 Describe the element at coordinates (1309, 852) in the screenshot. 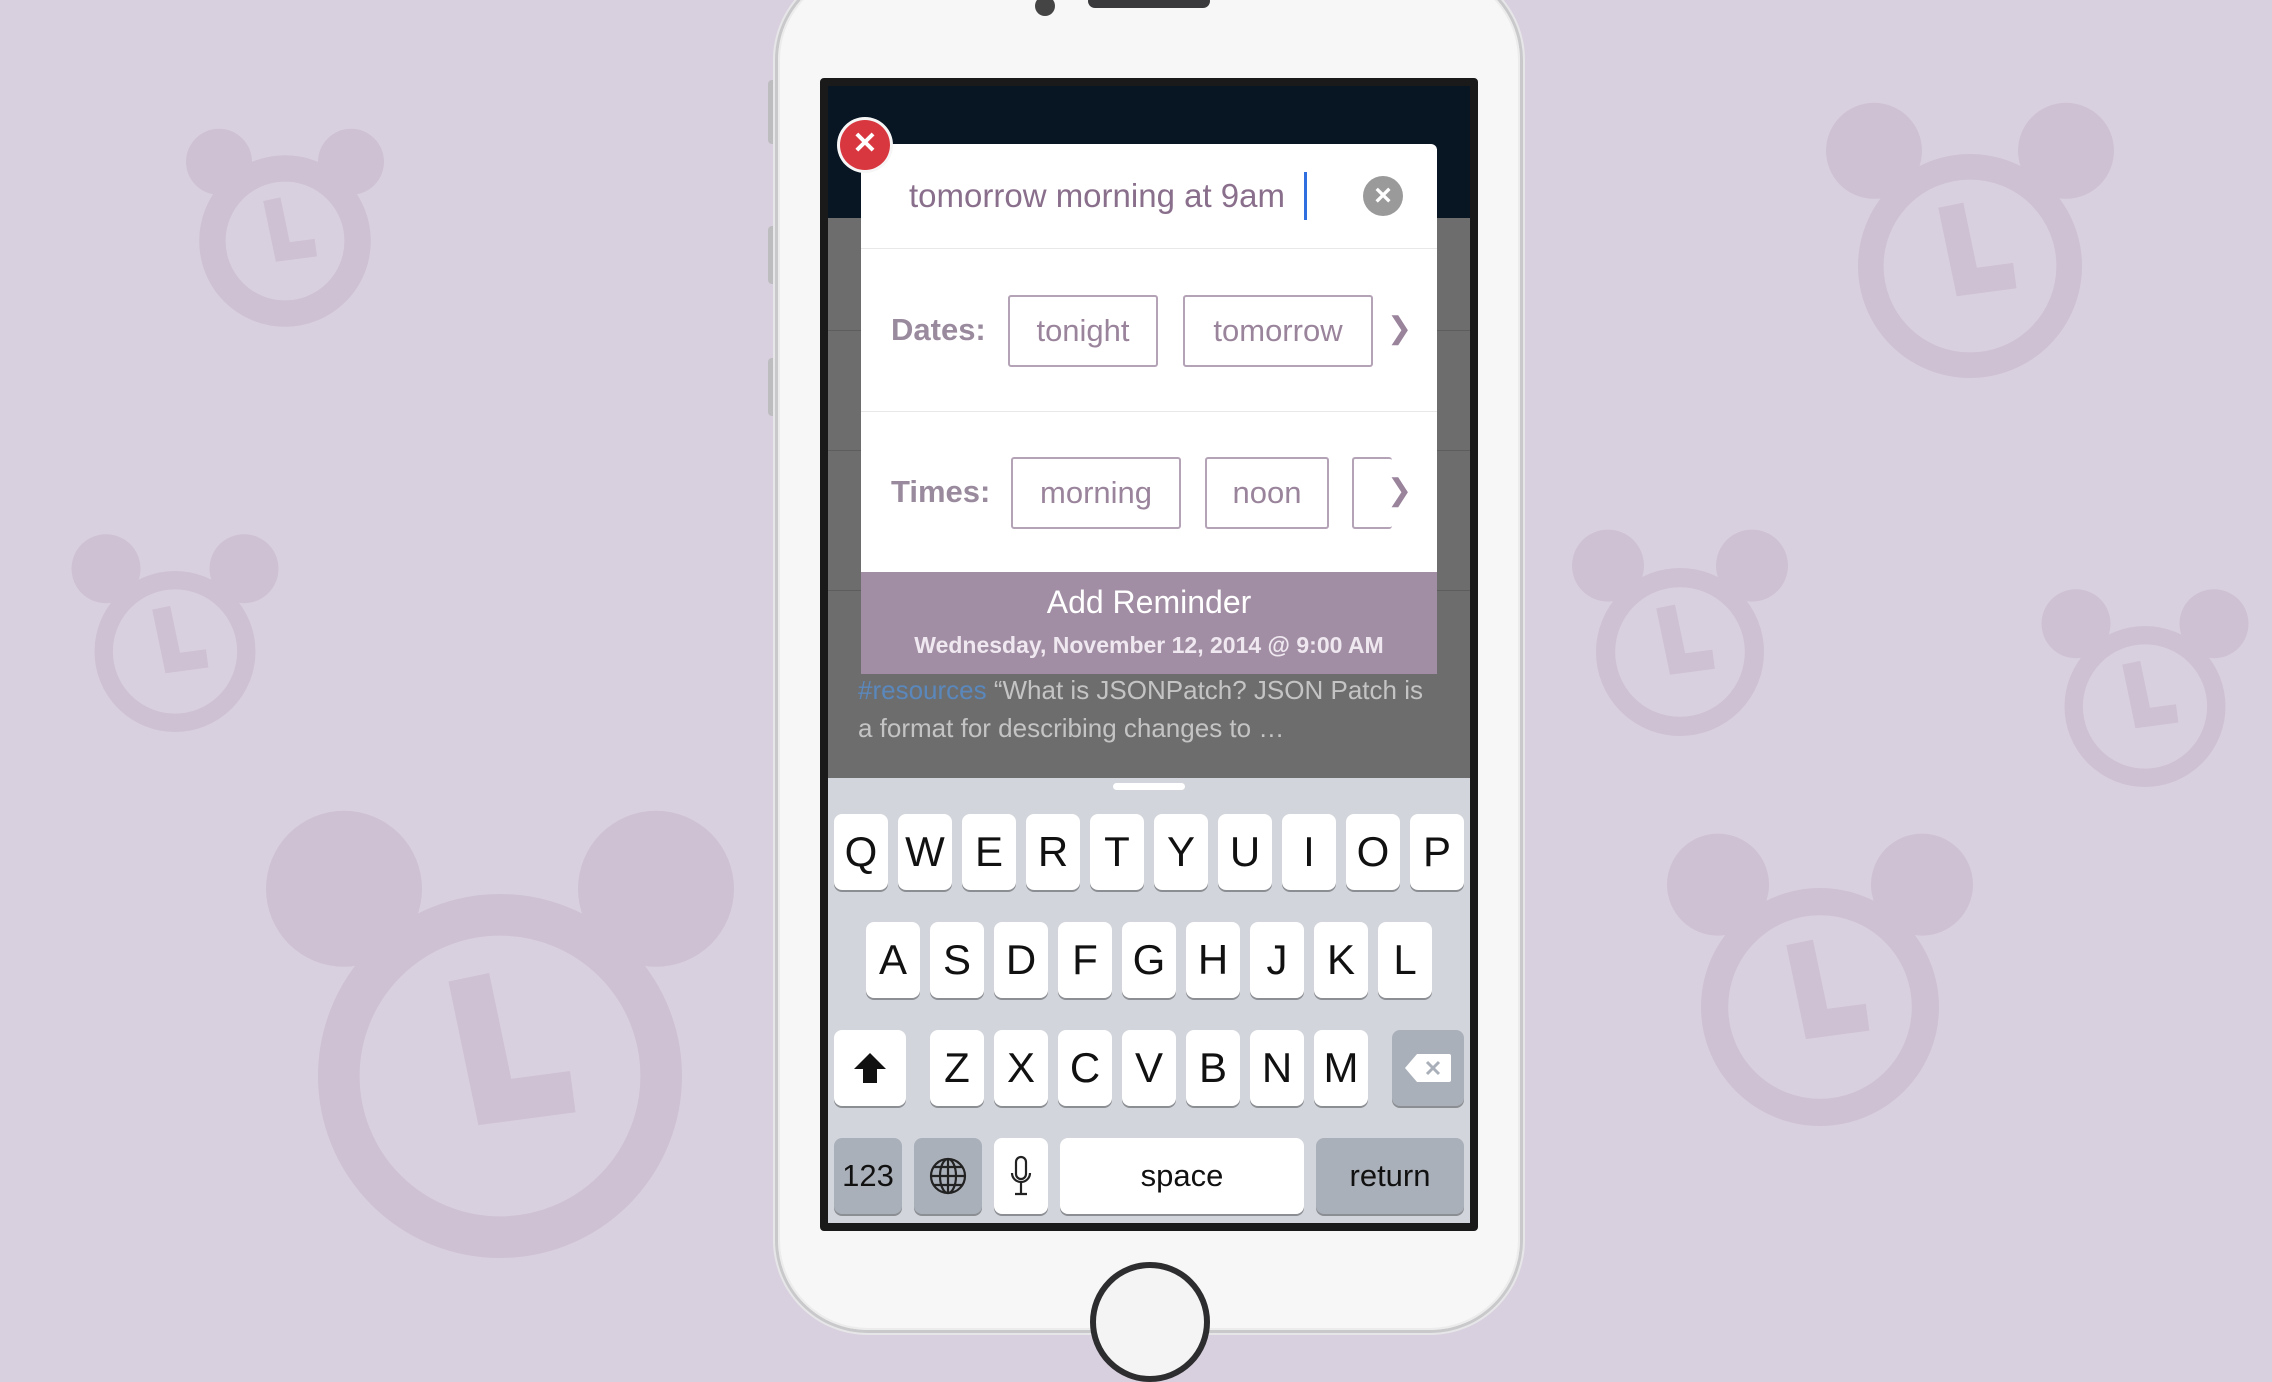

I see `key-i: I` at that location.